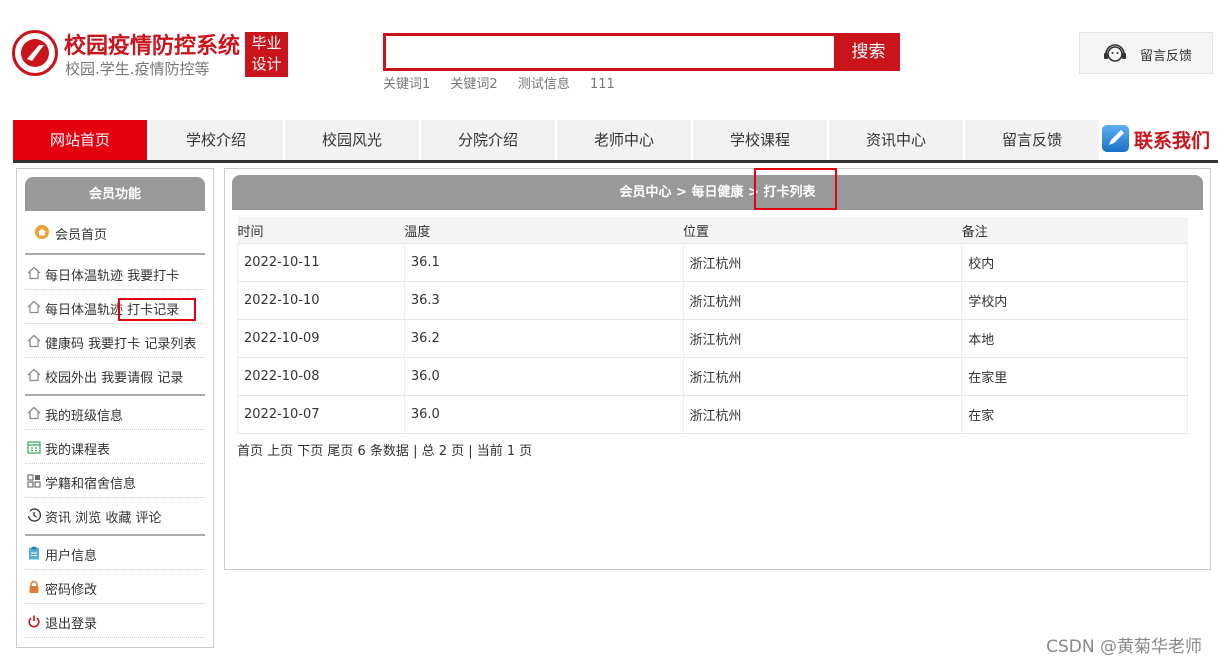 The image size is (1218, 662). What do you see at coordinates (266, 43) in the screenshot?
I see `badge-line-1: 毕业` at bounding box center [266, 43].